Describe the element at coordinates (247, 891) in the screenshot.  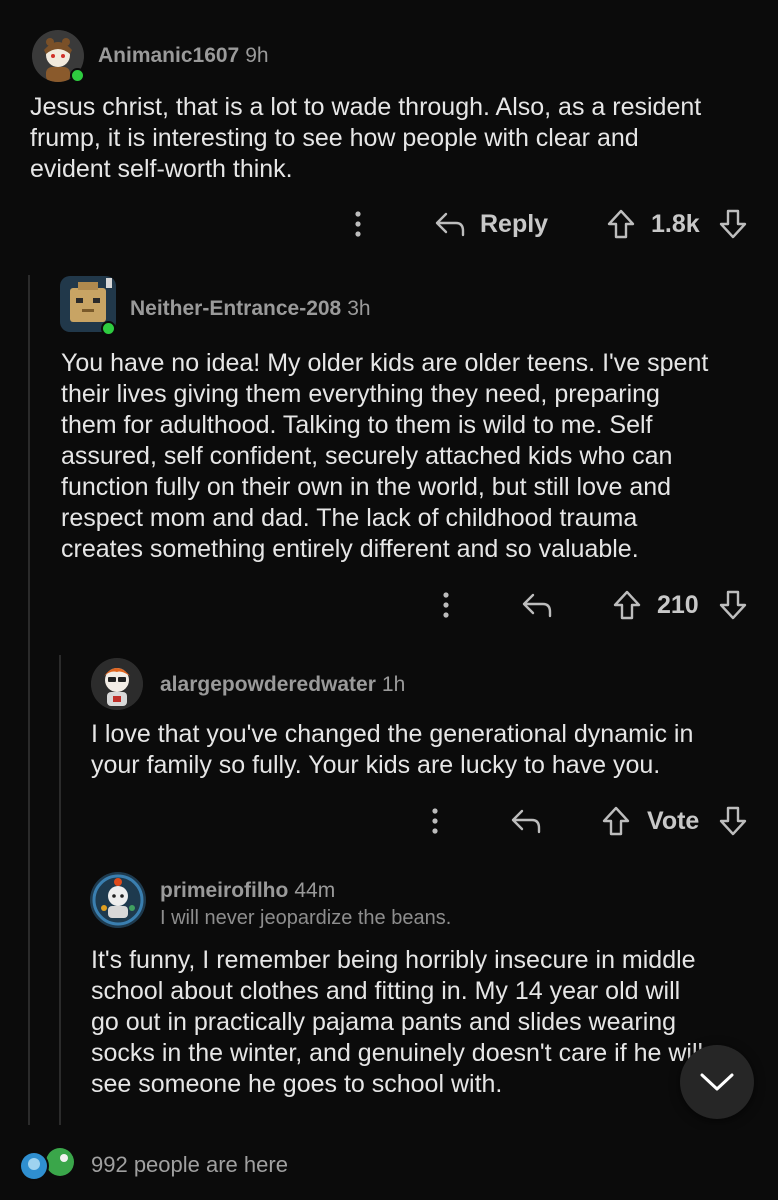
I see `username: primeirofilho 44m` at that location.